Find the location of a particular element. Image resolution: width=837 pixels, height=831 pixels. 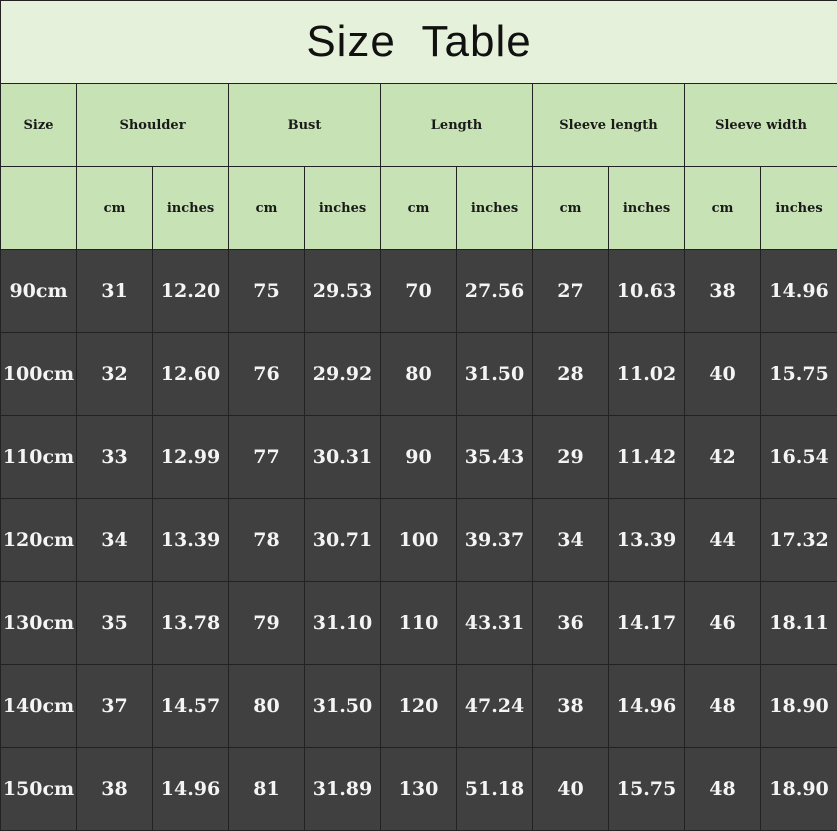

cell-shoulder-inches: 12.20 is located at coordinates (190, 291).